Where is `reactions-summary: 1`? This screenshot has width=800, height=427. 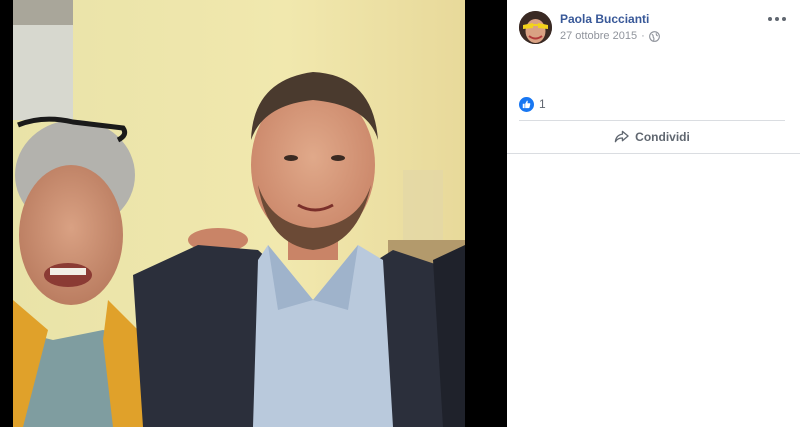 reactions-summary: 1 is located at coordinates (532, 104).